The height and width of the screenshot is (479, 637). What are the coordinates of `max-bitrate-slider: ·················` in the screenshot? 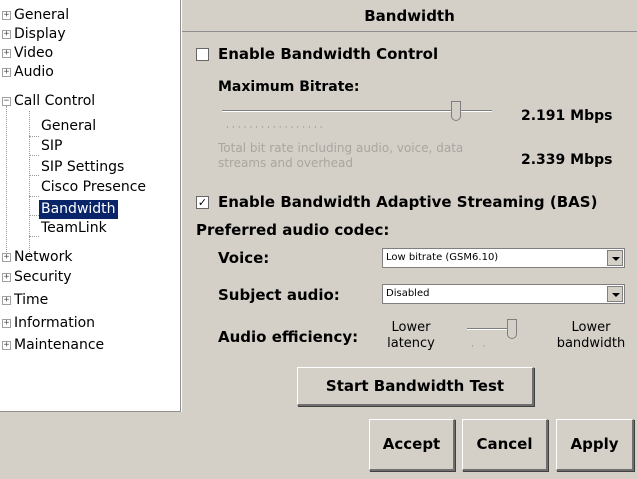 It's located at (357, 118).